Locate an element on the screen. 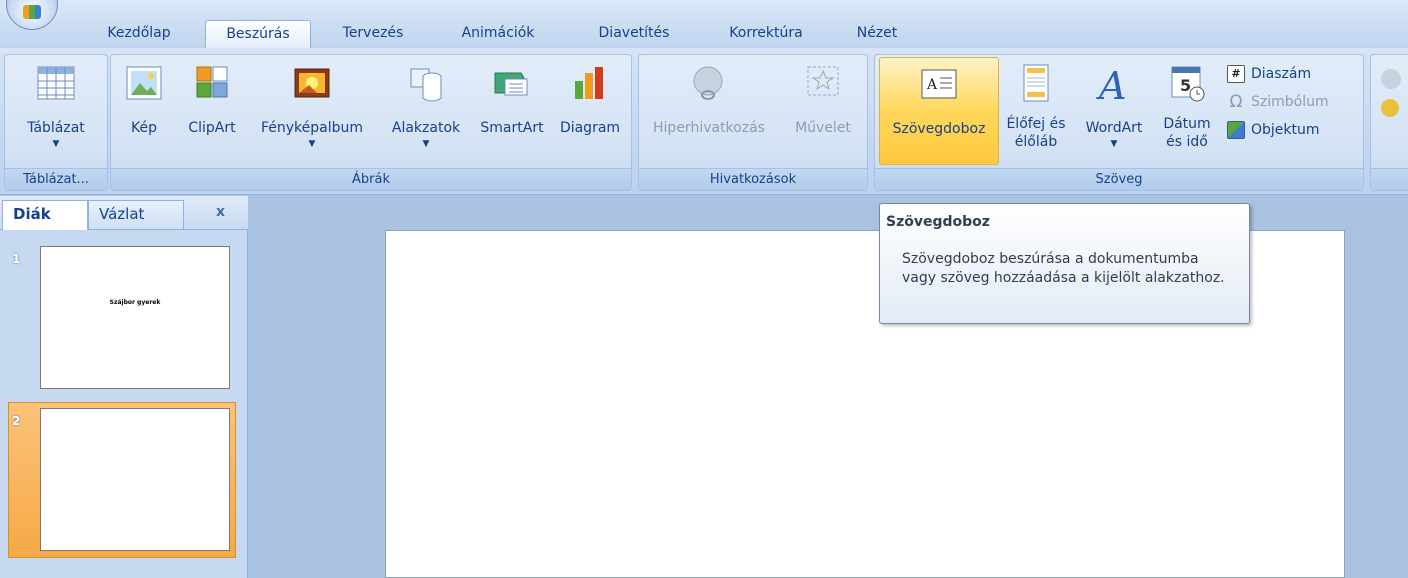 This screenshot has height=578, width=1408. slide-thumb-image is located at coordinates (135, 479).